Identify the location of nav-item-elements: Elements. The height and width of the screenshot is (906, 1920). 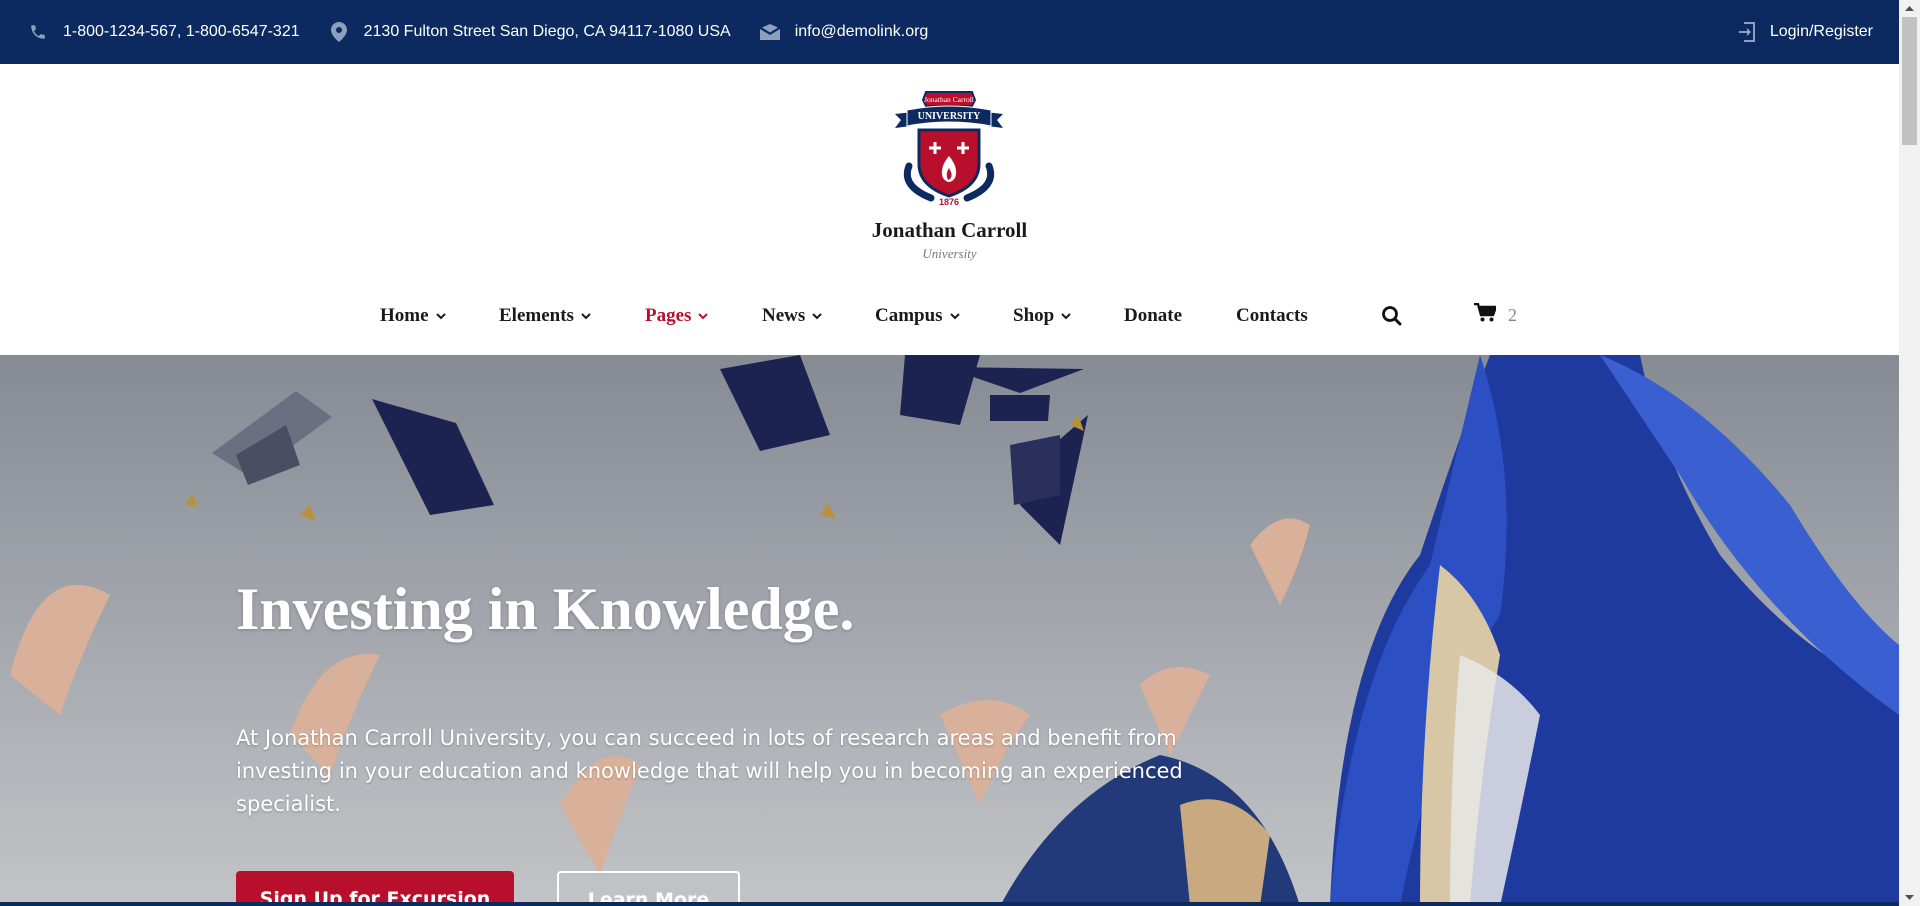
(545, 316).